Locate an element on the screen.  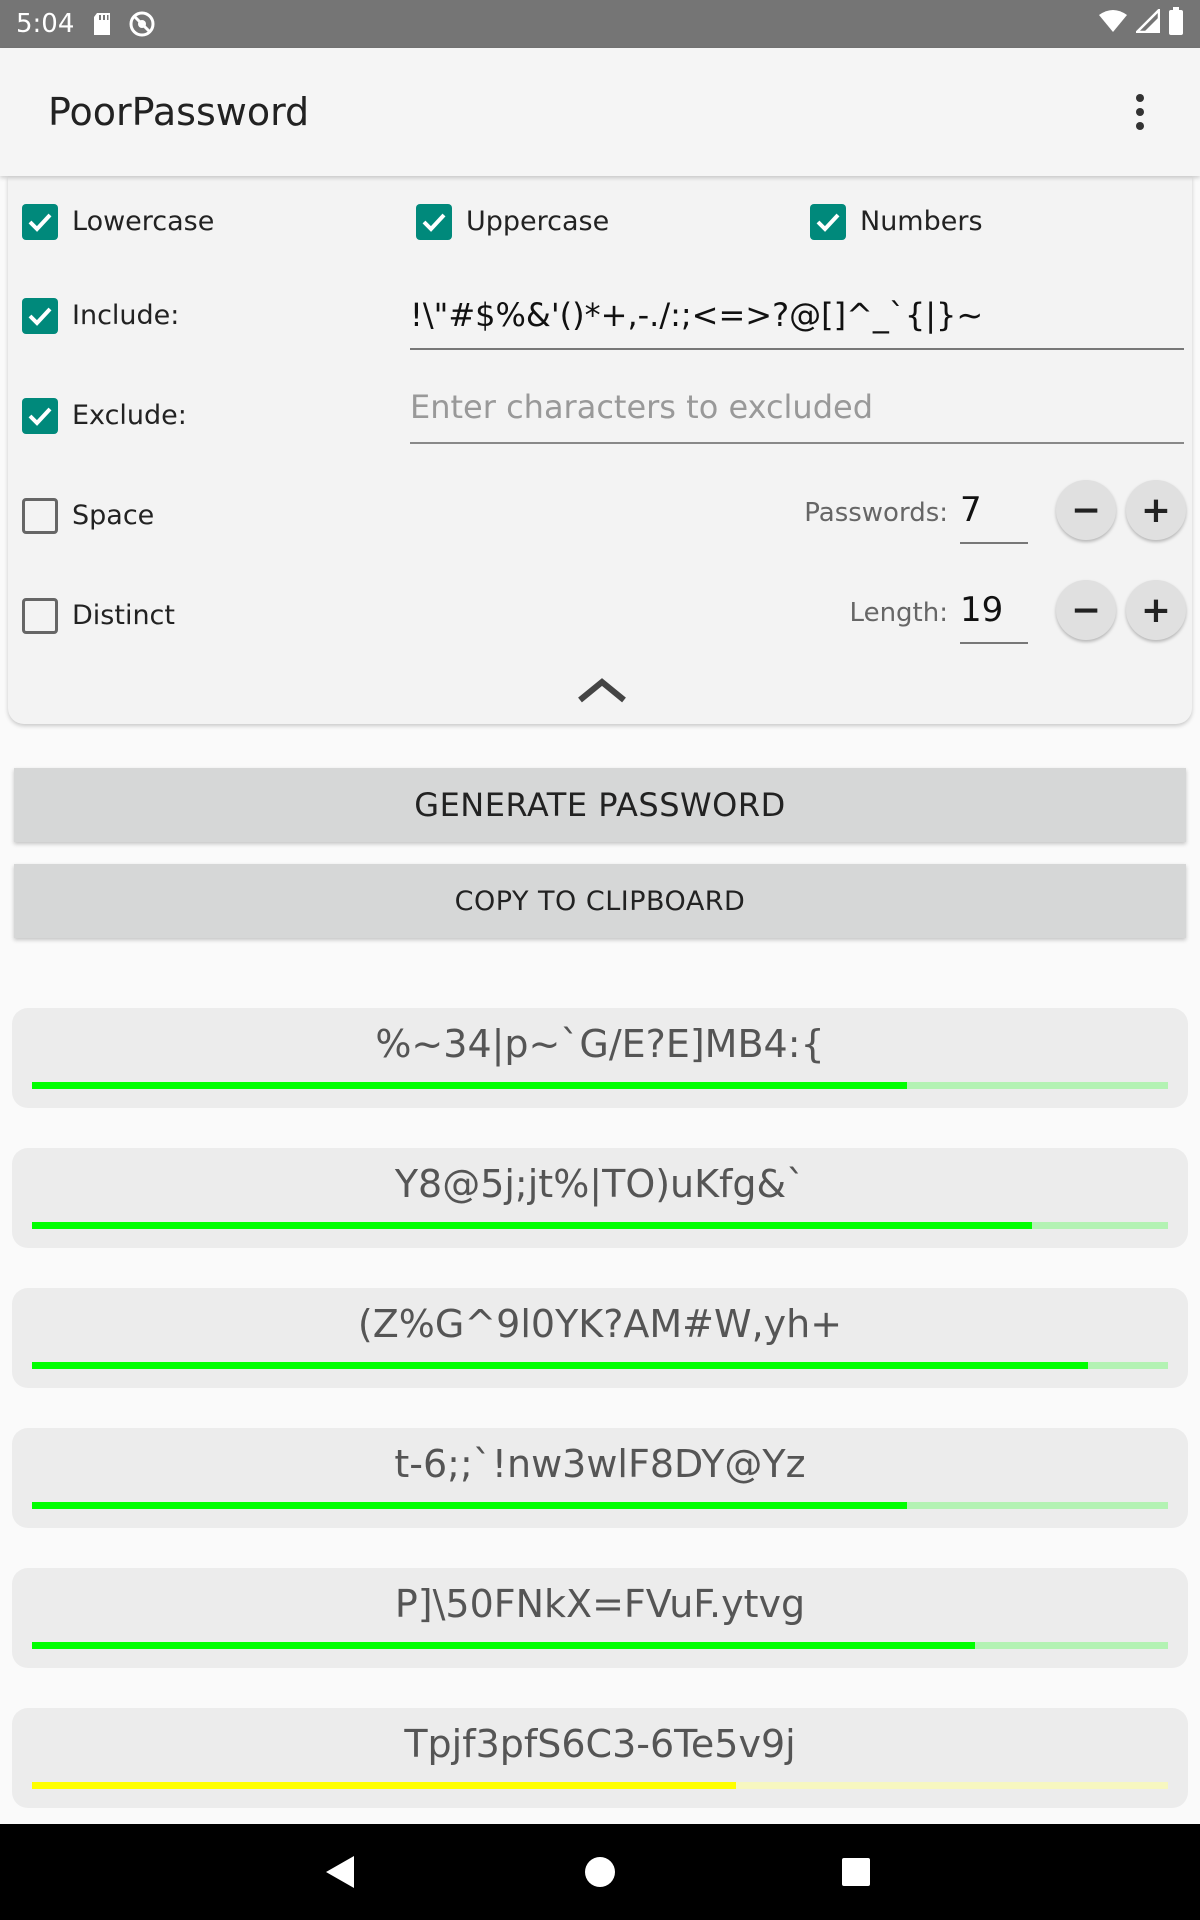
lowercase-checkbox is located at coordinates (40, 222).